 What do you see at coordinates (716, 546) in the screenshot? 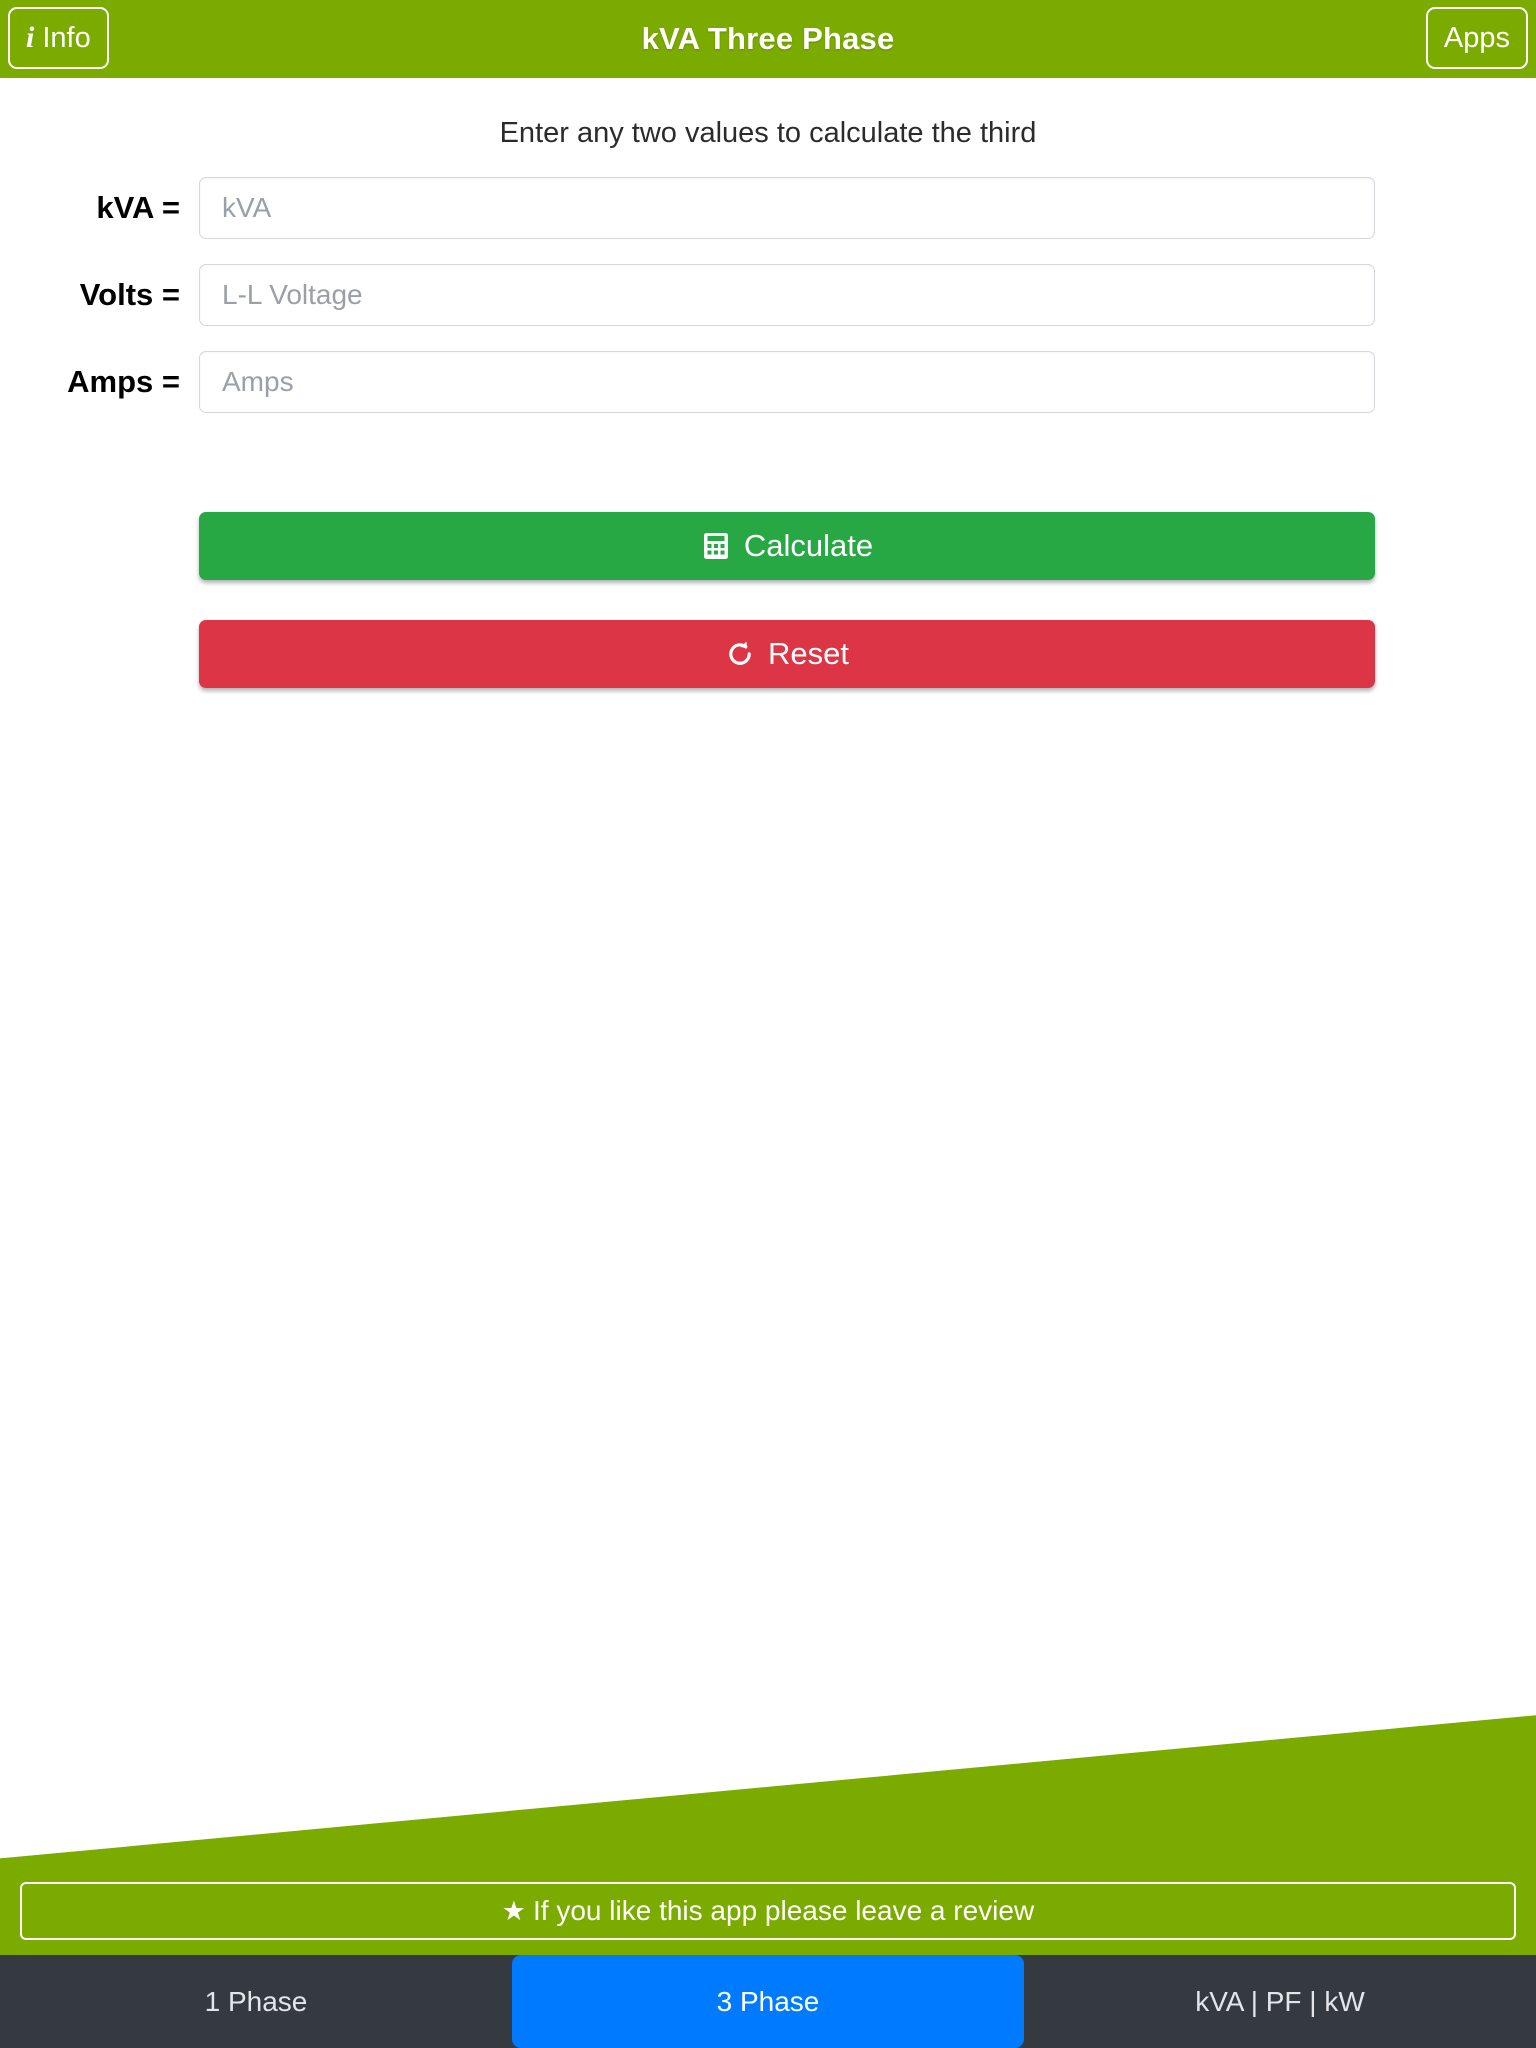
I see `calculator-icon` at bounding box center [716, 546].